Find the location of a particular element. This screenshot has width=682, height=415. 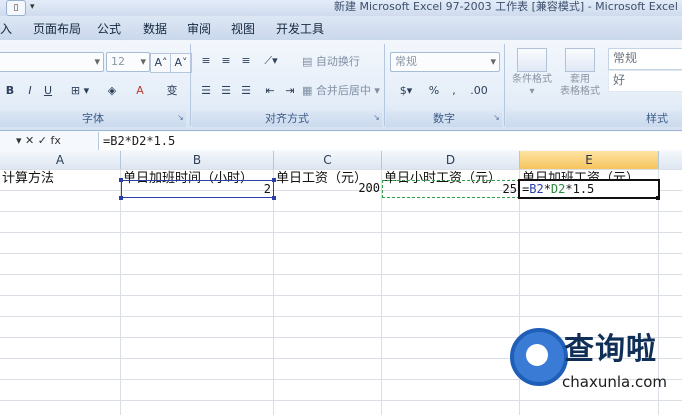

font-size-dropdown-icon: ▾ is located at coordinates (143, 61).